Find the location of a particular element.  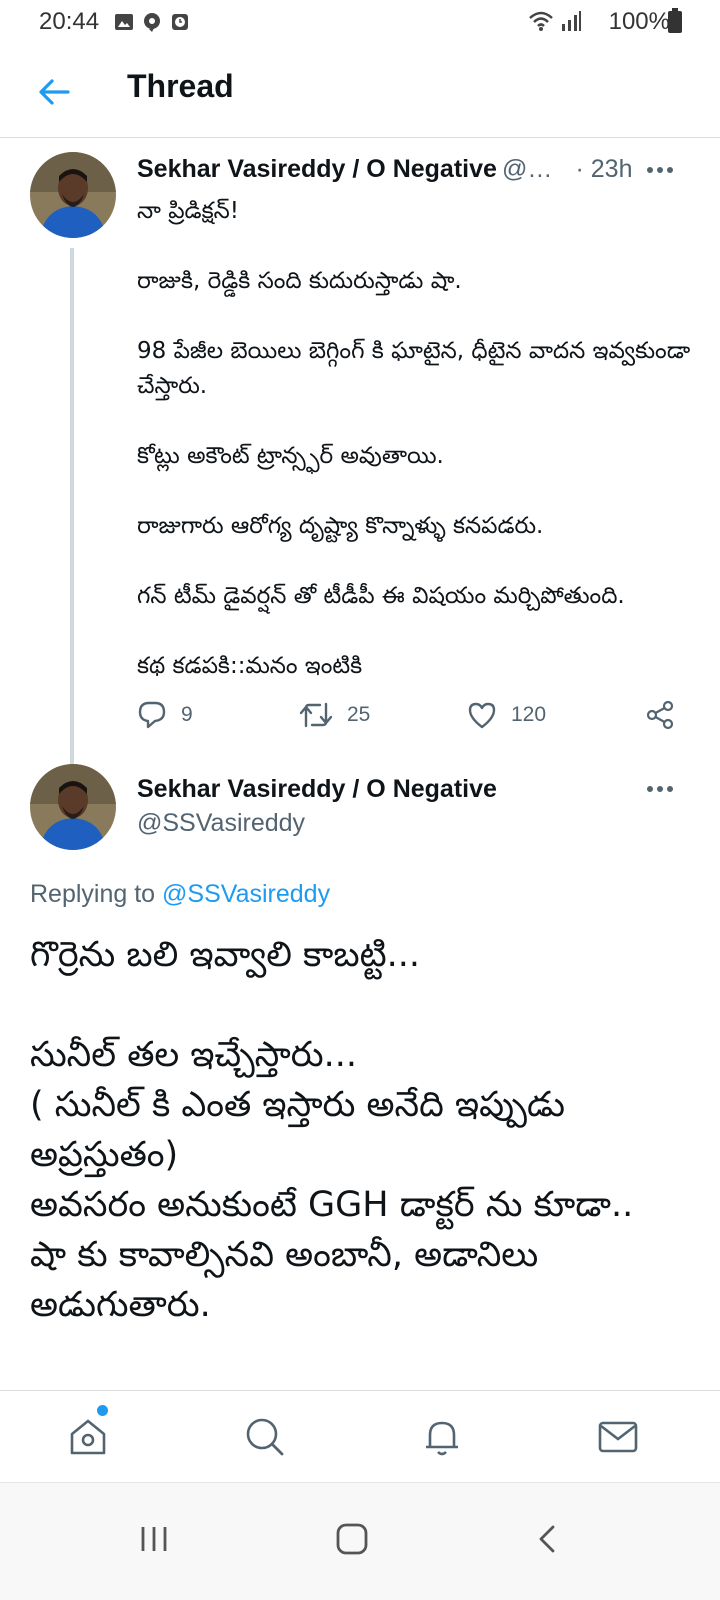

status-time: 20:44 is located at coordinates (69, 21).